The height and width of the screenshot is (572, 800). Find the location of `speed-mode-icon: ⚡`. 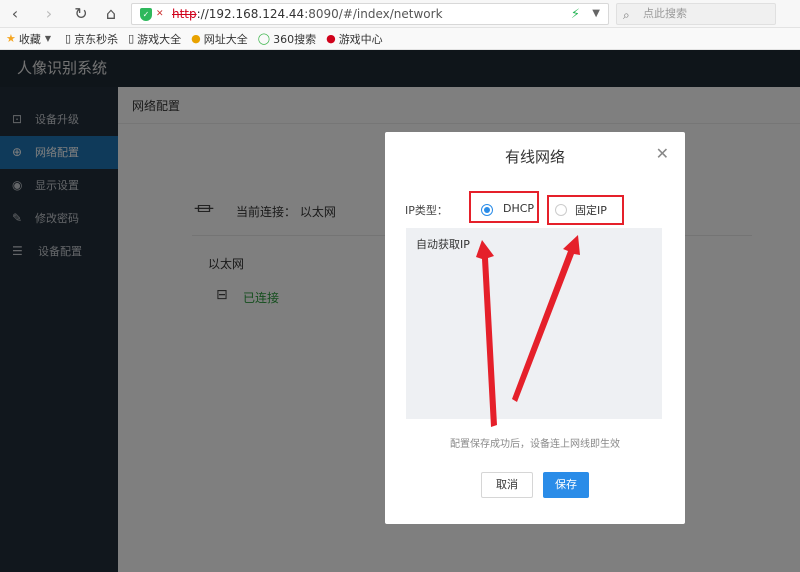

speed-mode-icon: ⚡ is located at coordinates (575, 15).